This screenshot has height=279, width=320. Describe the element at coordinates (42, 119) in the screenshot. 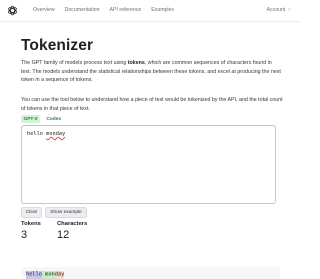

I see `model-tabs: GPT-3 Codex` at that location.